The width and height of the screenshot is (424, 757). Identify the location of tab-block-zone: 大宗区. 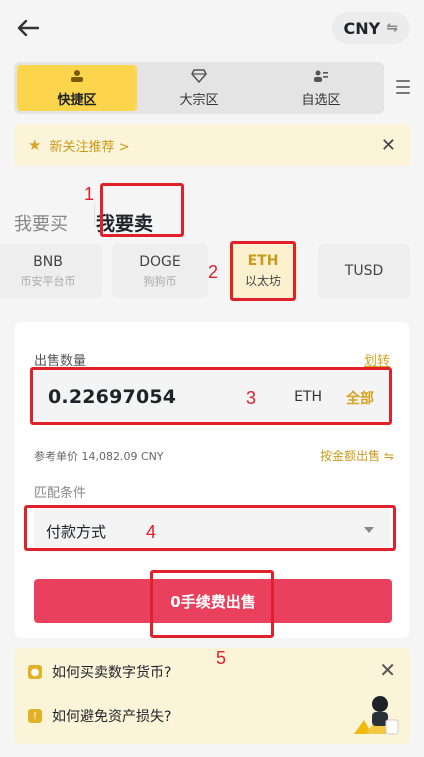
(199, 88).